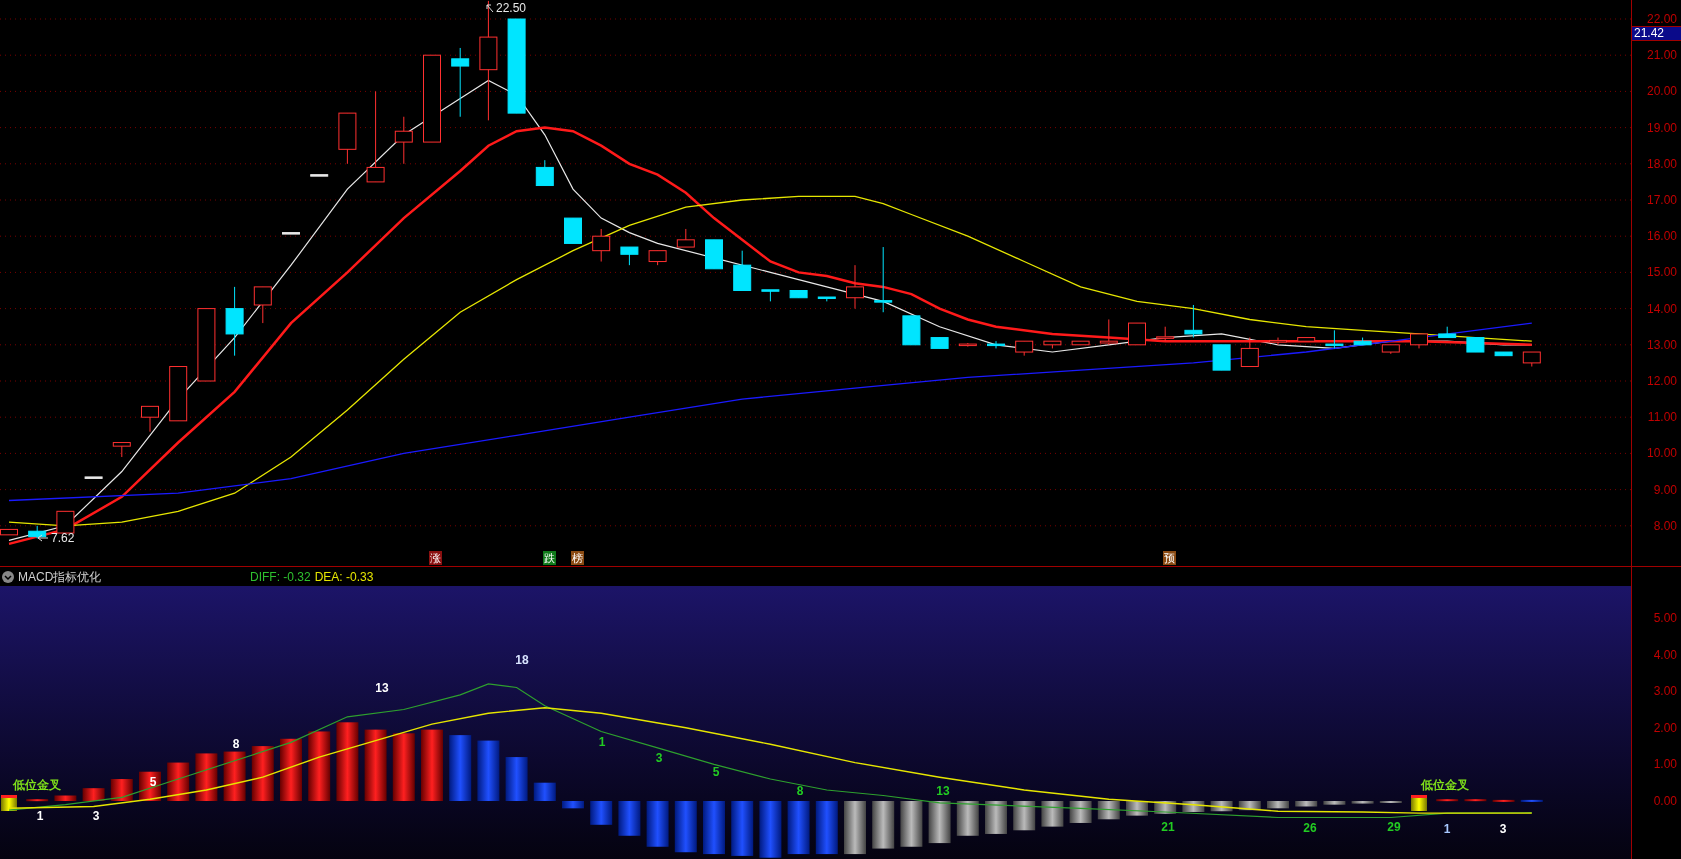 The image size is (1681, 859). I want to click on signal-label: 21, so click(1168, 827).